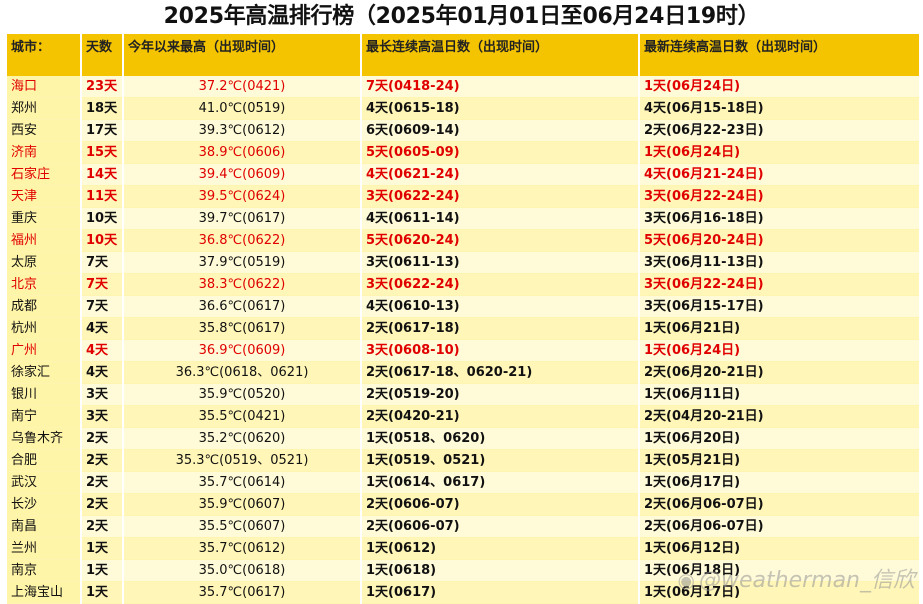 The image size is (923, 604). What do you see at coordinates (102, 174) in the screenshot?
I see `days-cell: 14天` at bounding box center [102, 174].